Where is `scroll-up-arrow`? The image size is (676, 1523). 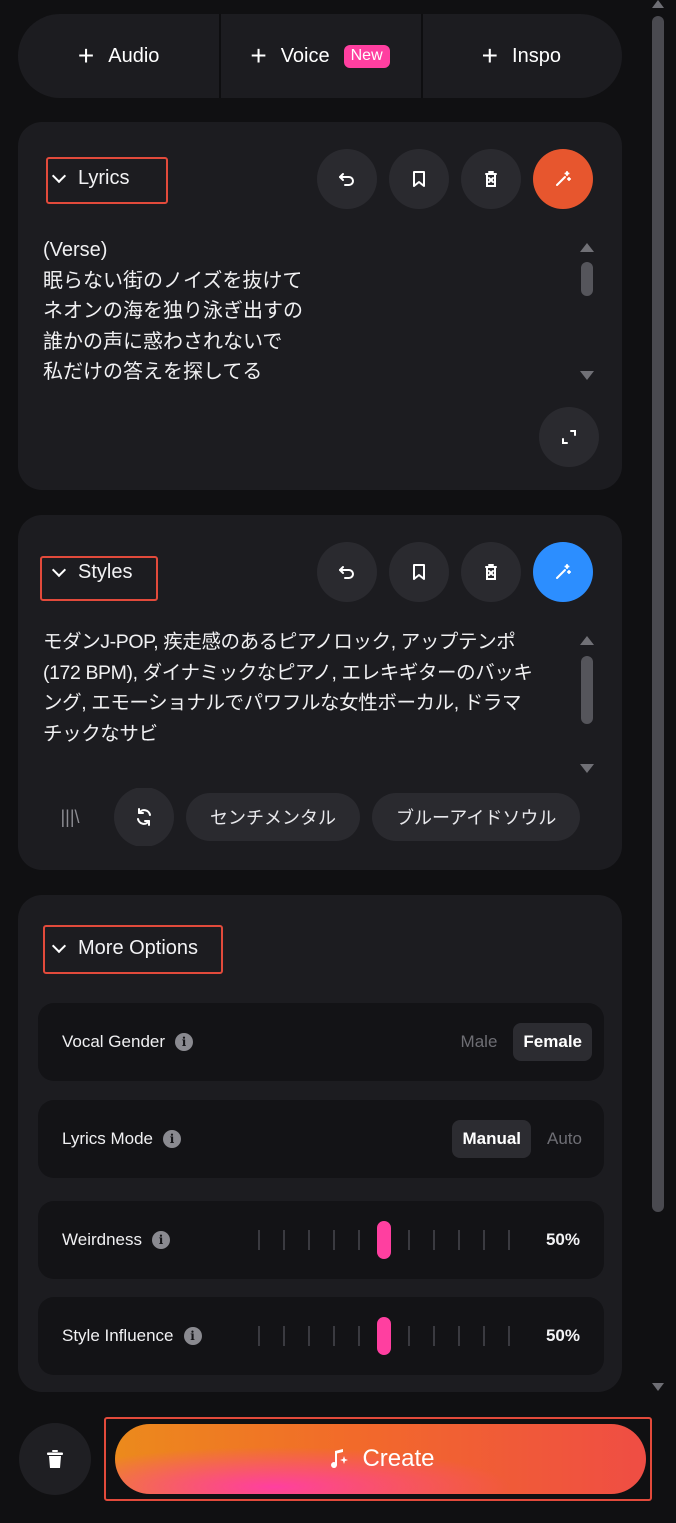
scroll-up-arrow is located at coordinates (658, 4).